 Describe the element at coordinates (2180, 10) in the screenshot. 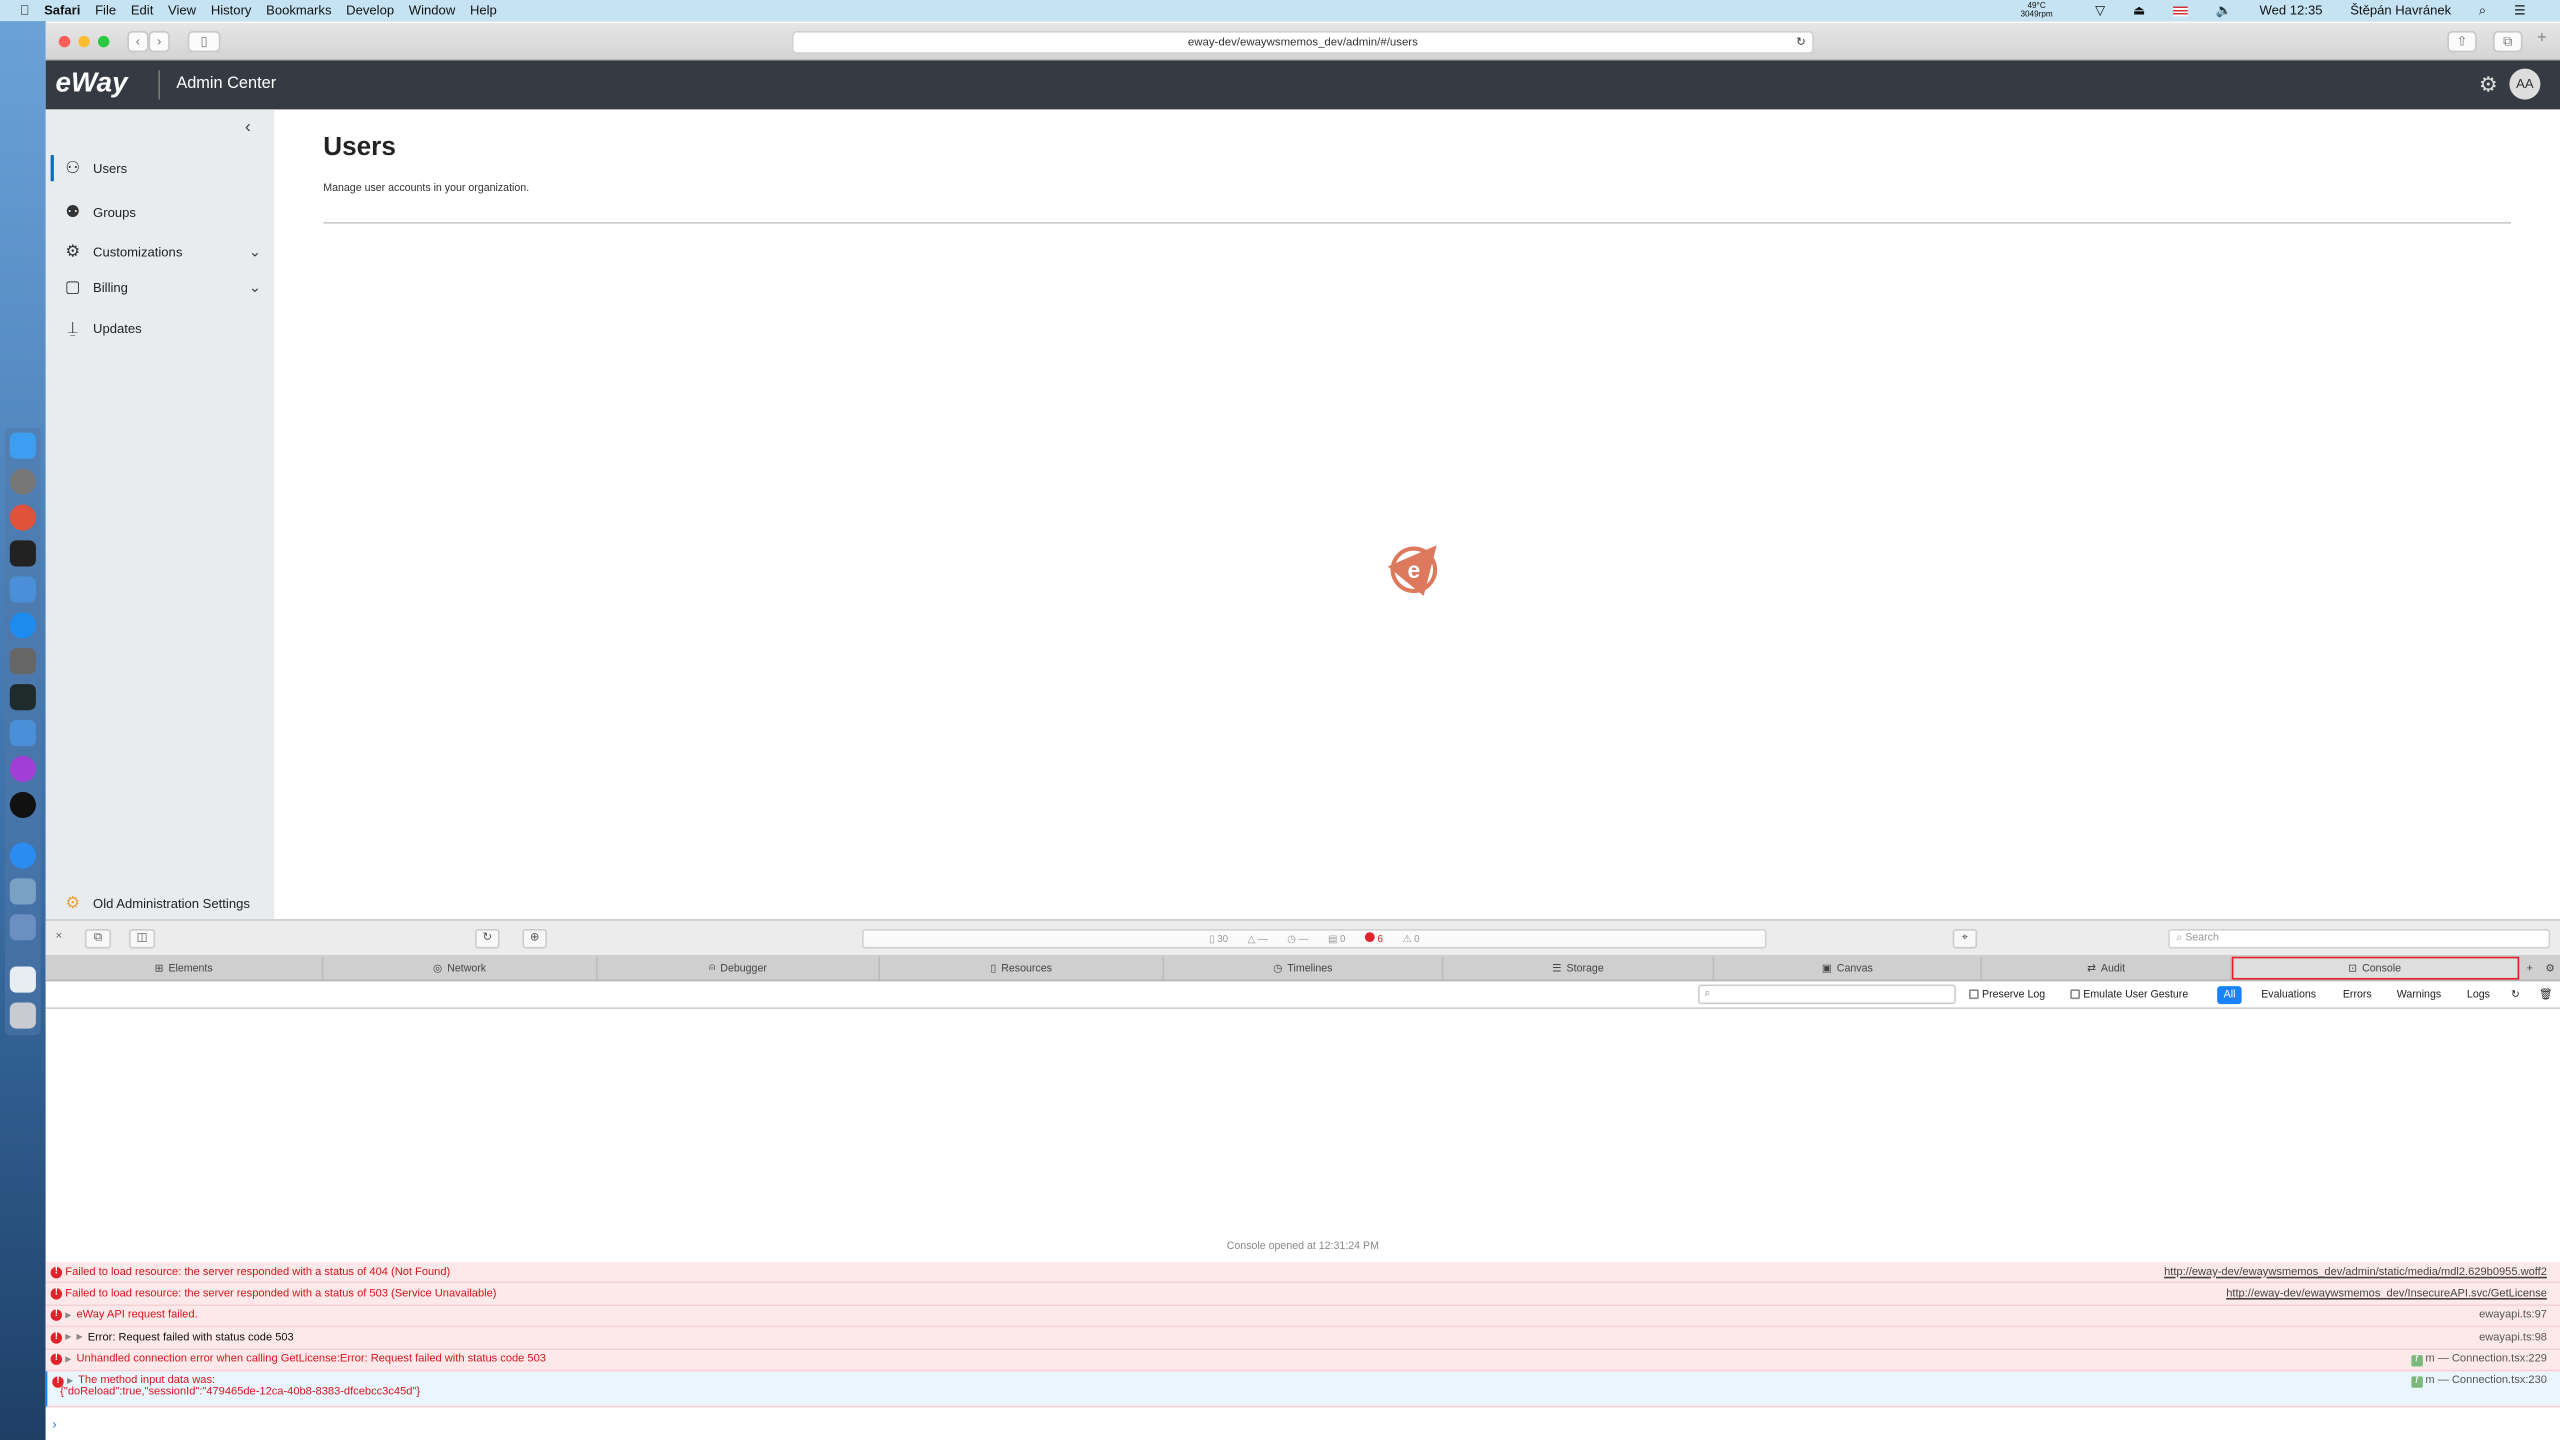

I see `flag-icon` at that location.